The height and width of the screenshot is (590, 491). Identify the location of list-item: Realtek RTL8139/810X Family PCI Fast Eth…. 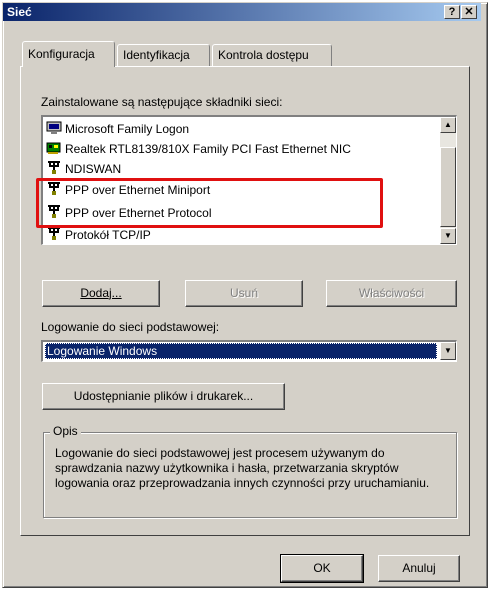
(198, 149).